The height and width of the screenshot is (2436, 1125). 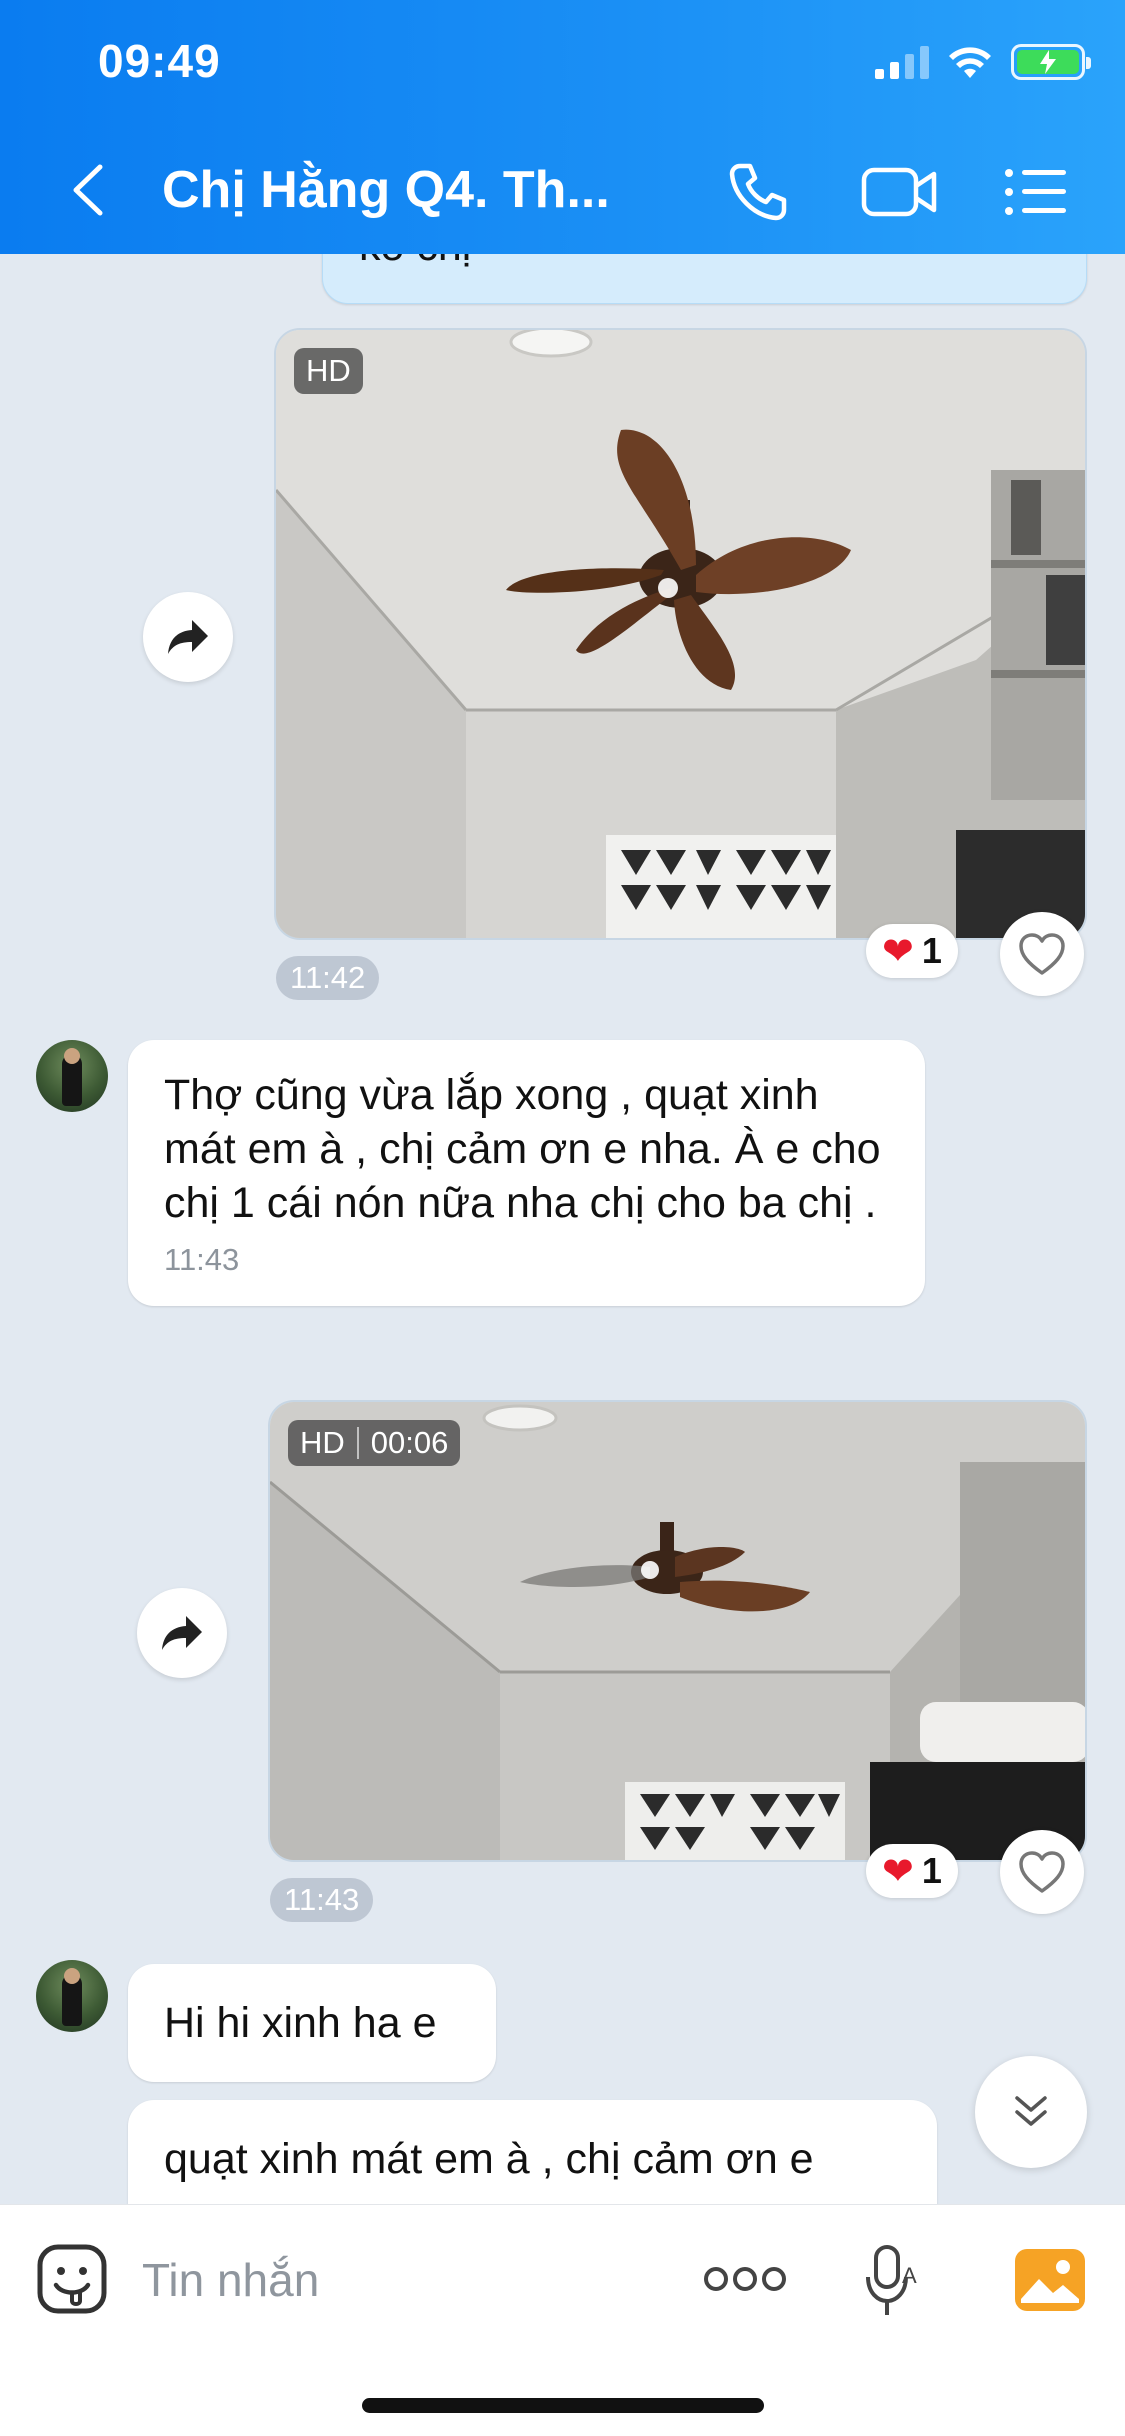 I want to click on photo-gallery-icon, so click(x=1050, y=2280).